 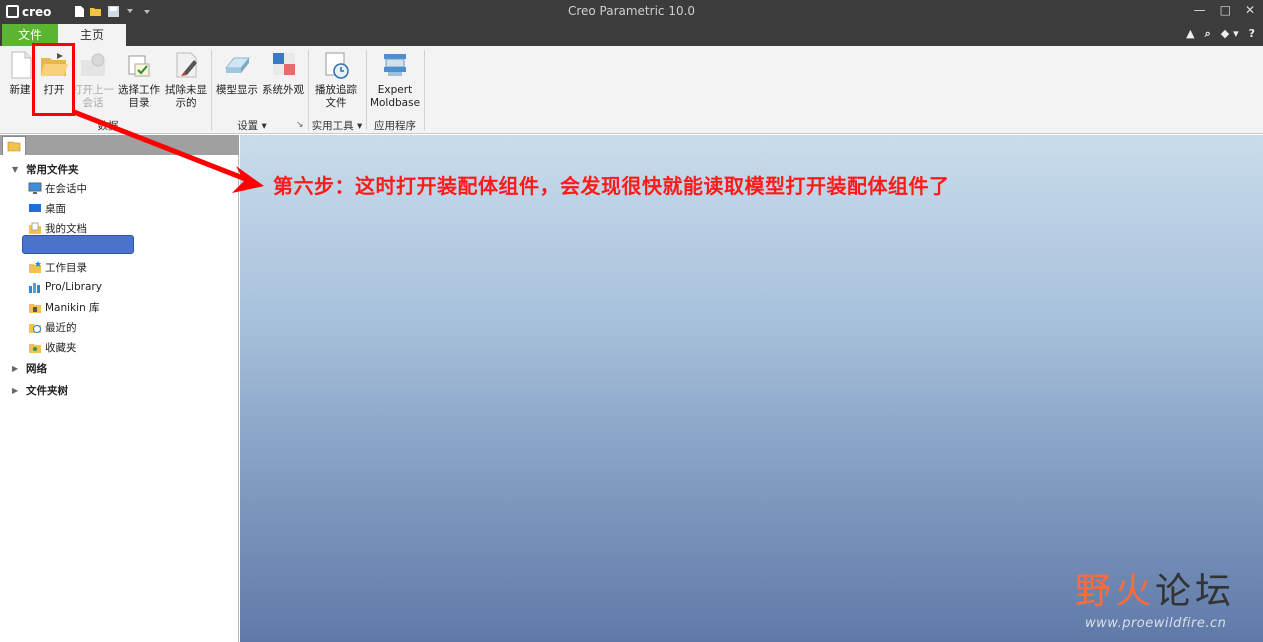 I want to click on annotation-arrow-icon, so click(x=168, y=151).